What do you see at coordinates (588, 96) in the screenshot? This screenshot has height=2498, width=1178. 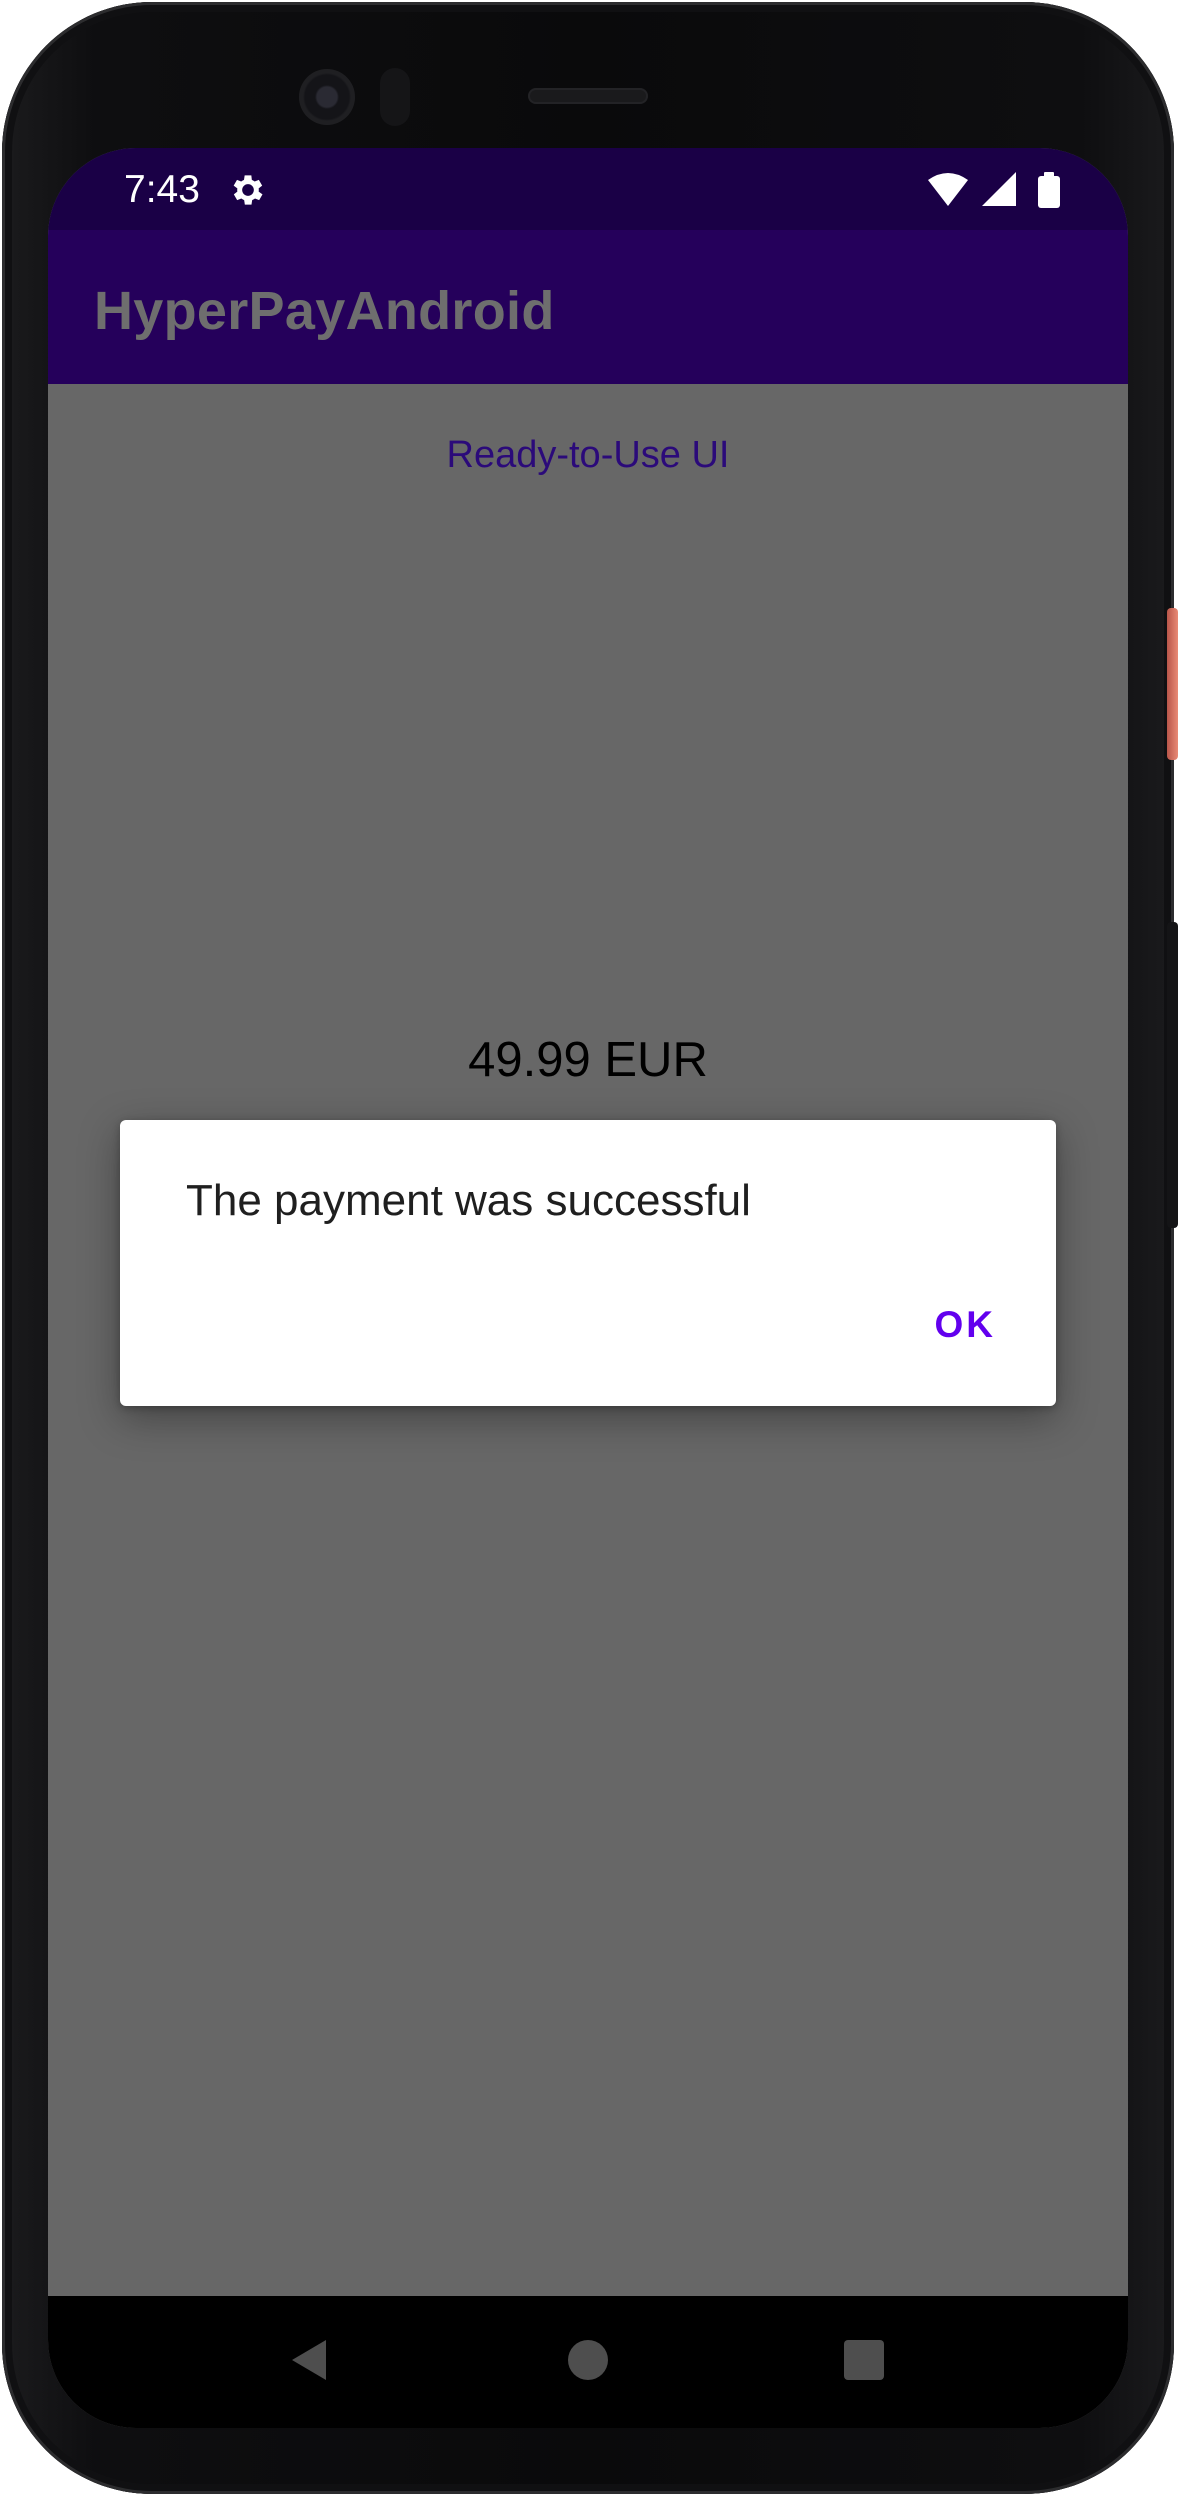 I see `earpiece-speaker` at bounding box center [588, 96].